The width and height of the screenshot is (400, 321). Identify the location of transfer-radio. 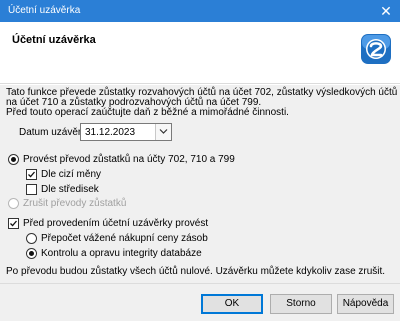
(13, 159).